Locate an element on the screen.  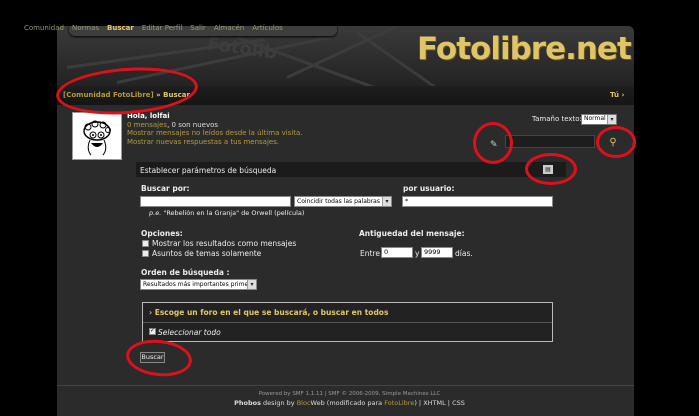
and-label: y is located at coordinates (417, 253).